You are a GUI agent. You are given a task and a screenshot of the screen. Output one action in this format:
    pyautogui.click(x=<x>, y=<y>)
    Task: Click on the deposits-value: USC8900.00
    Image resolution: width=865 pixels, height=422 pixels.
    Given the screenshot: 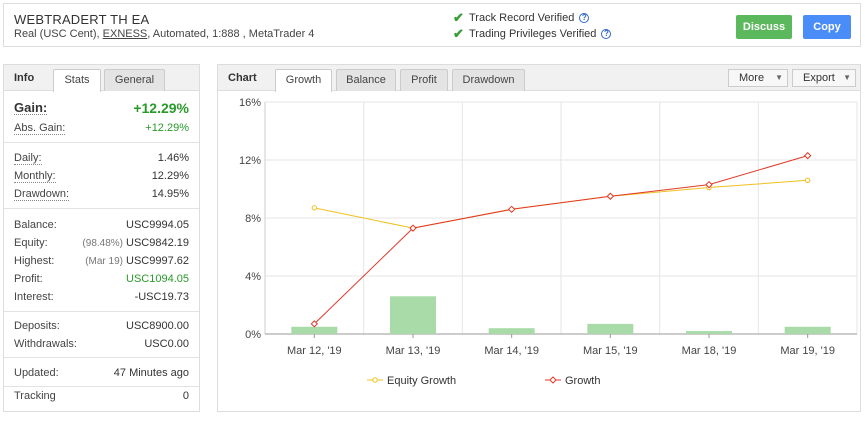 What is the action you would take?
    pyautogui.click(x=157, y=326)
    